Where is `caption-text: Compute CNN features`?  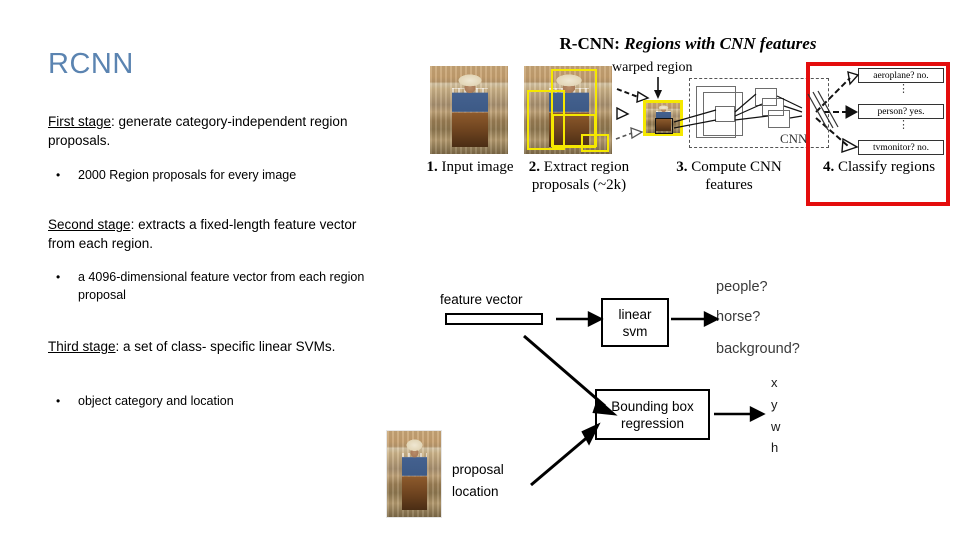 caption-text: Compute CNN features is located at coordinates (736, 176).